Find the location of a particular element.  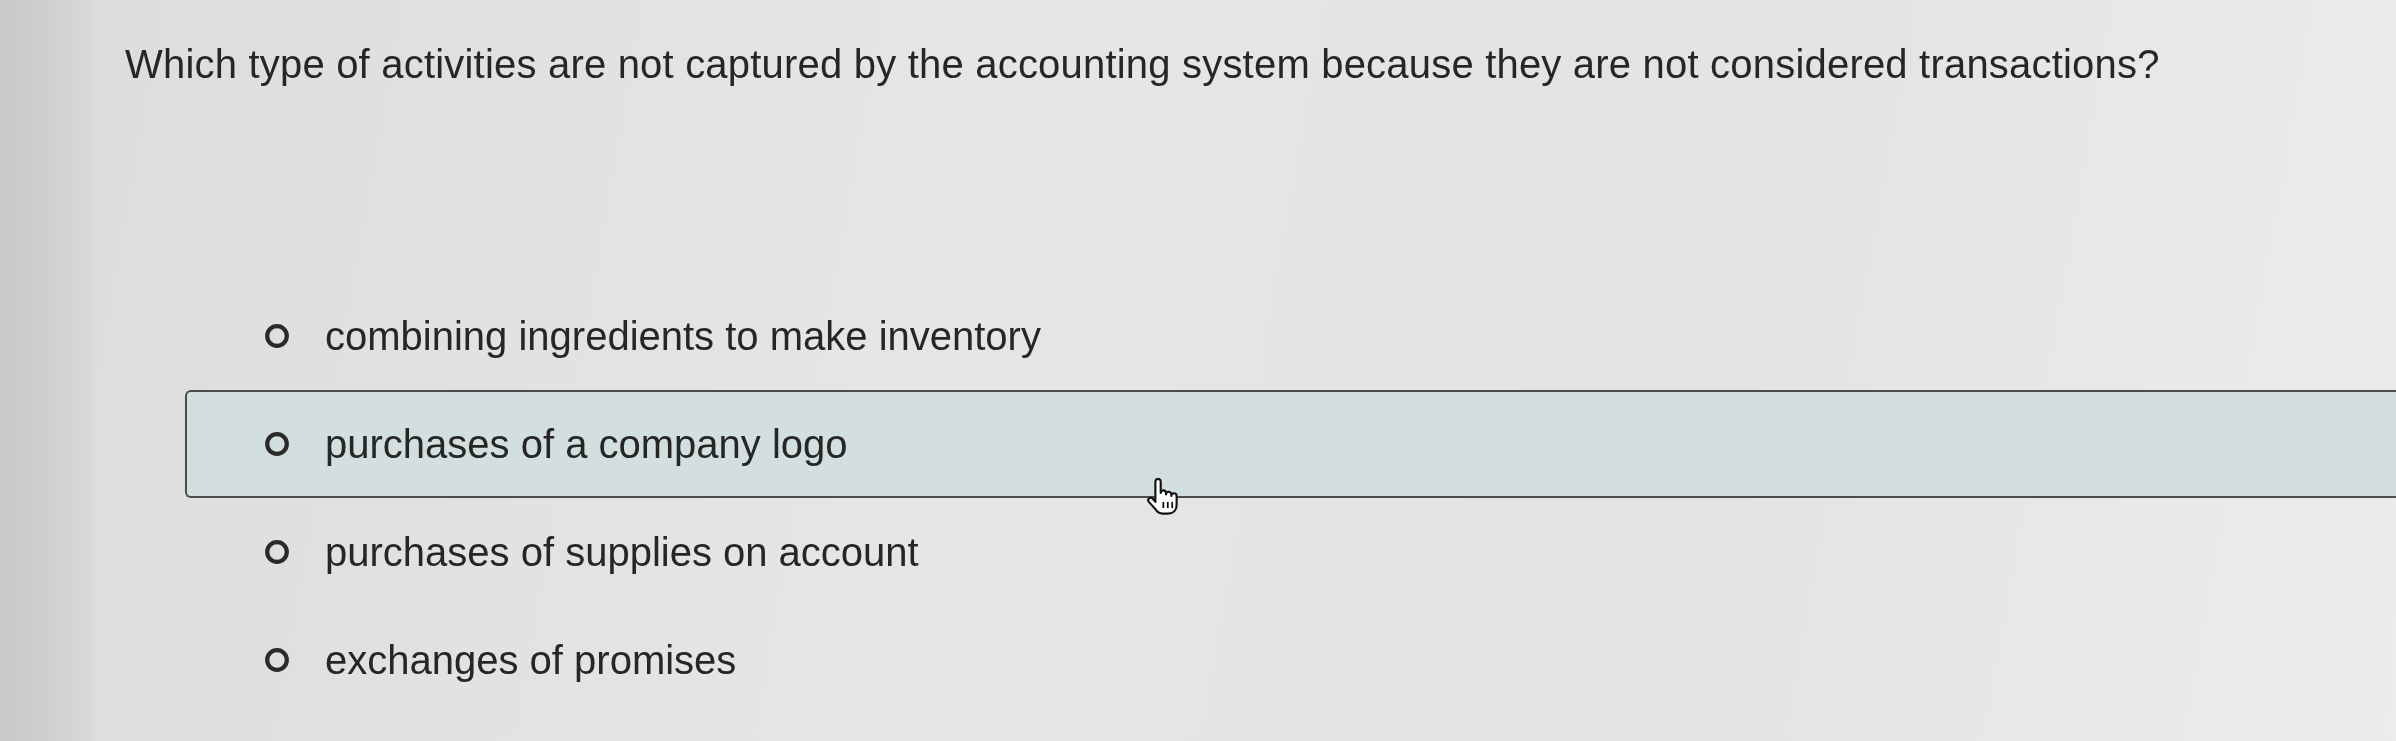

answer-option: exchanges of promises is located at coordinates (501, 660).